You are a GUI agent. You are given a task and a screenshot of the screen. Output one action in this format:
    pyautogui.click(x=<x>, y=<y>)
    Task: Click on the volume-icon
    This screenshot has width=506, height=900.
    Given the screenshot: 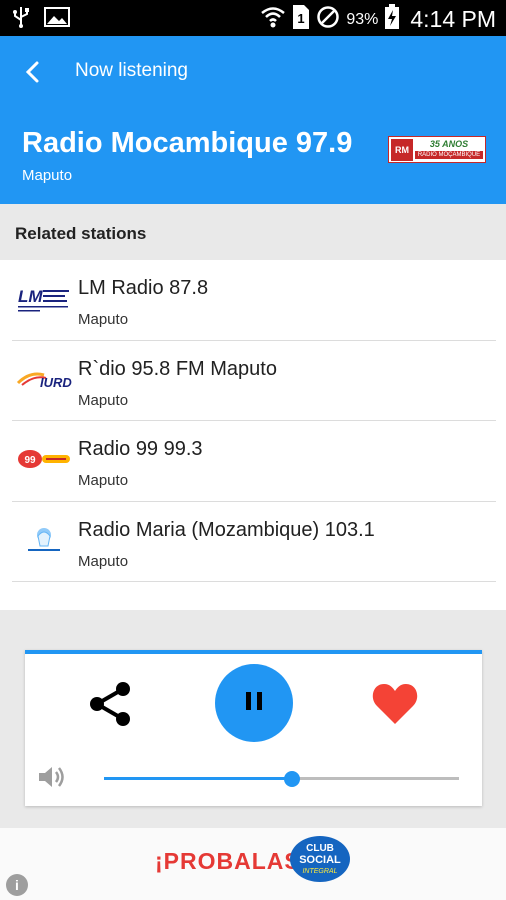 What is the action you would take?
    pyautogui.click(x=52, y=777)
    